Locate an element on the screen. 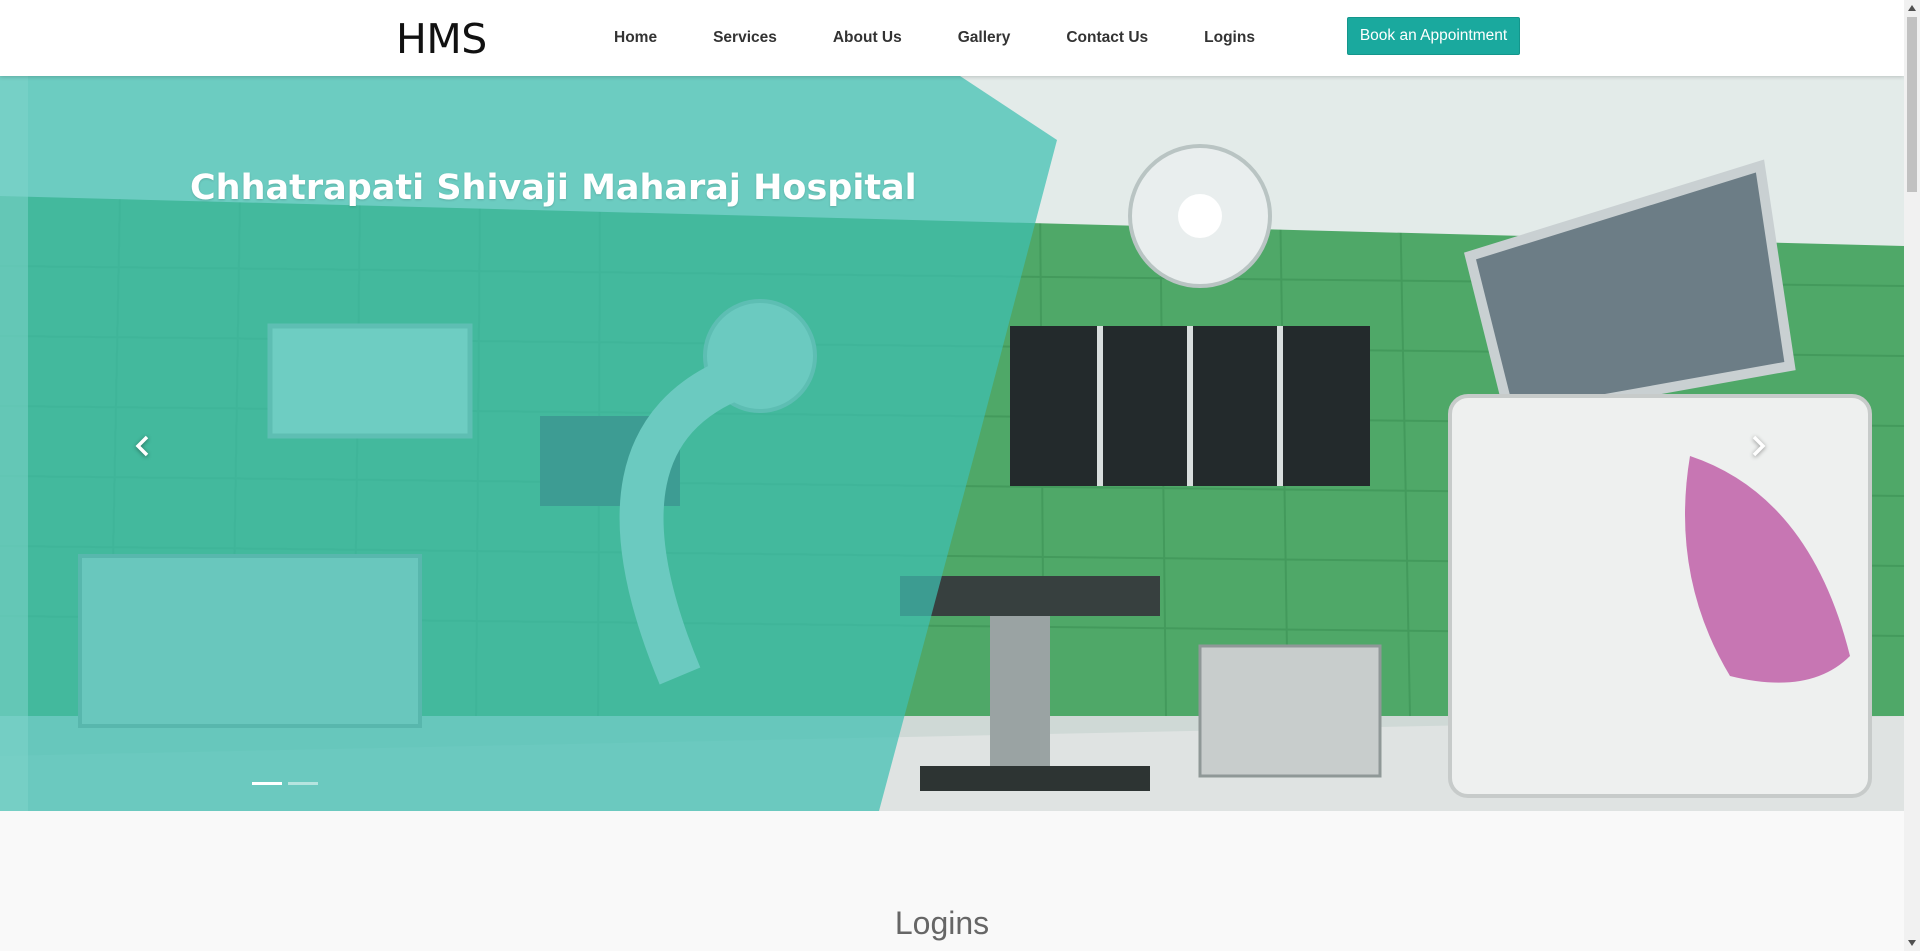 This screenshot has width=1920, height=951. chevron-left-icon is located at coordinates (142, 446).